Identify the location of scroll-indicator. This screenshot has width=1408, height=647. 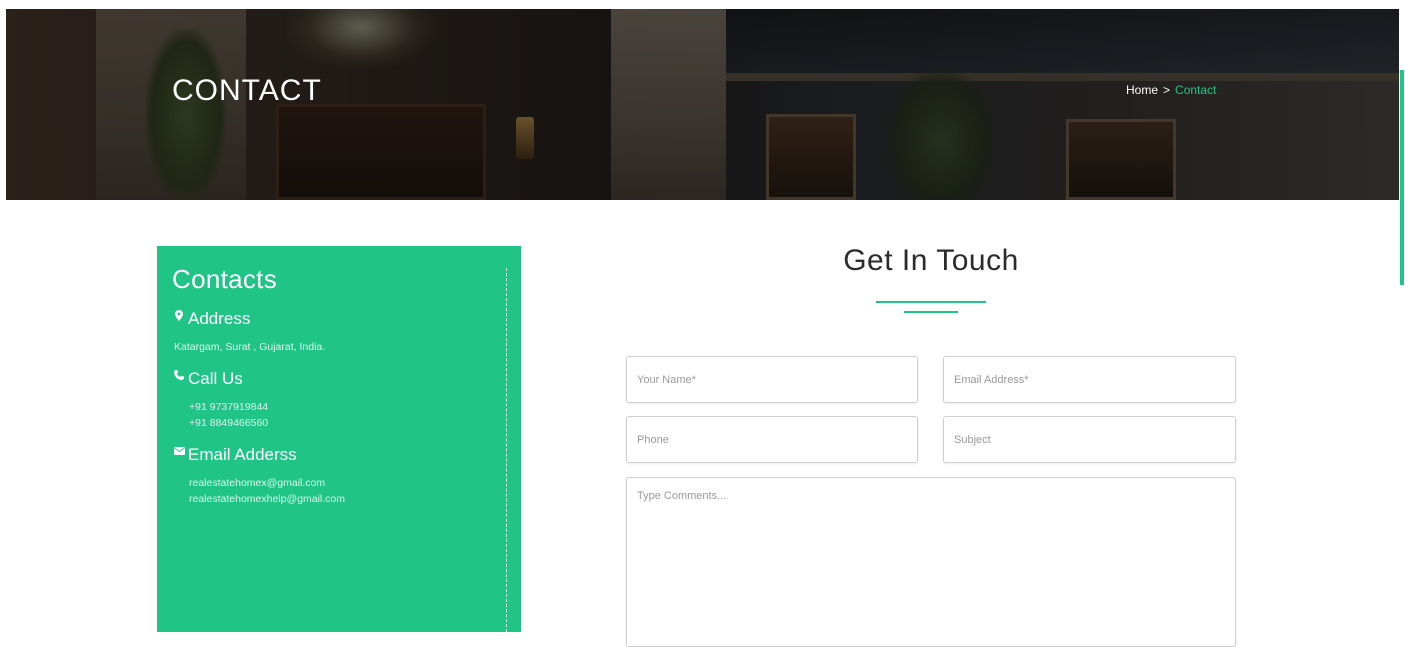
(1402, 177).